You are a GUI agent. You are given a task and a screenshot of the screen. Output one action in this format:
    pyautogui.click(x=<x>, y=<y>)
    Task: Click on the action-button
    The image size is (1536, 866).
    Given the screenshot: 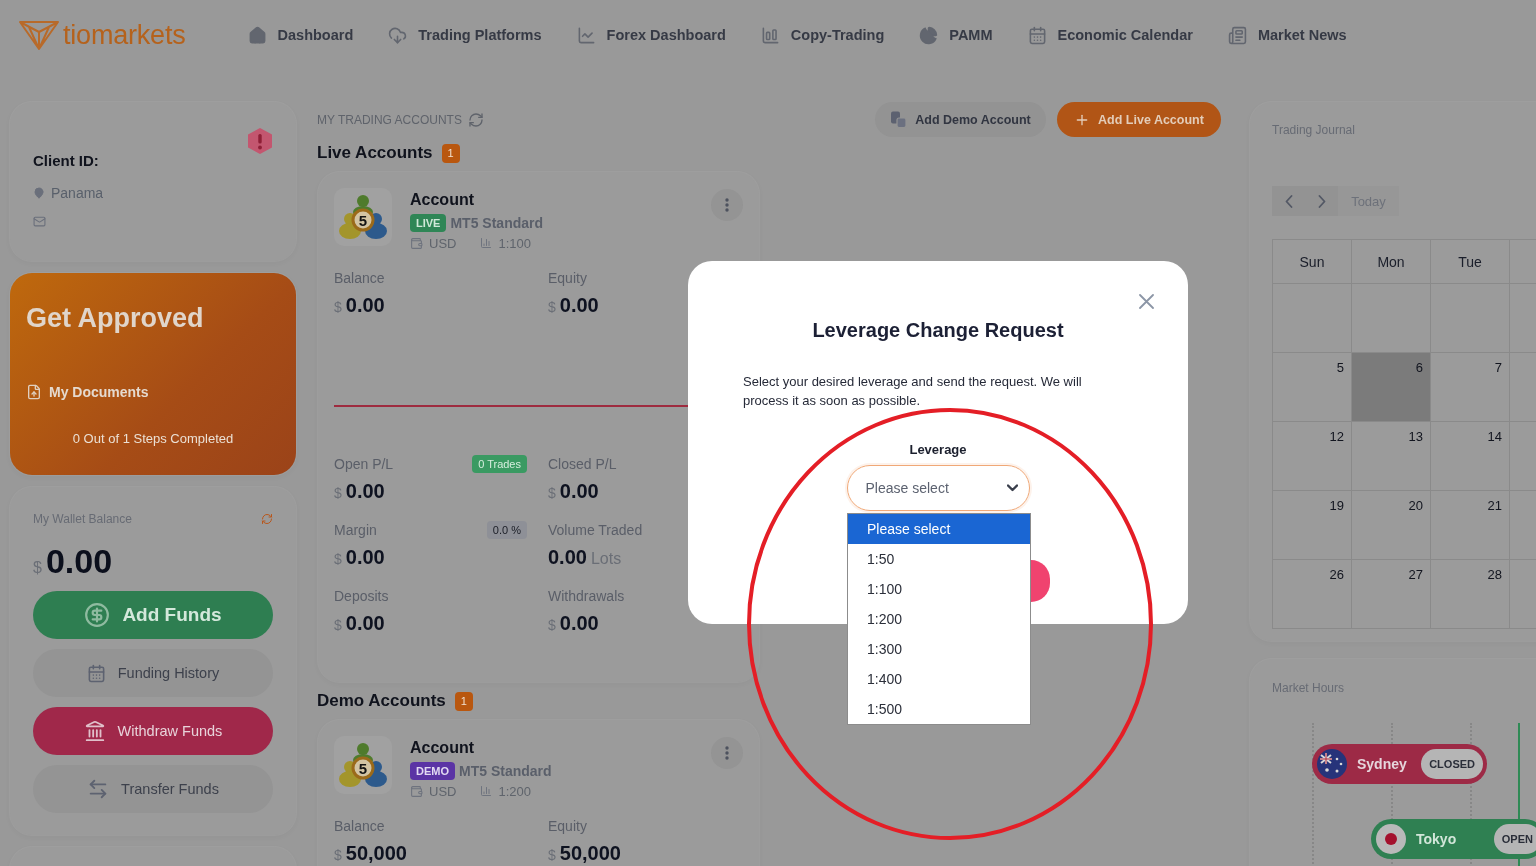 What is the action you would take?
    pyautogui.click(x=1040, y=581)
    